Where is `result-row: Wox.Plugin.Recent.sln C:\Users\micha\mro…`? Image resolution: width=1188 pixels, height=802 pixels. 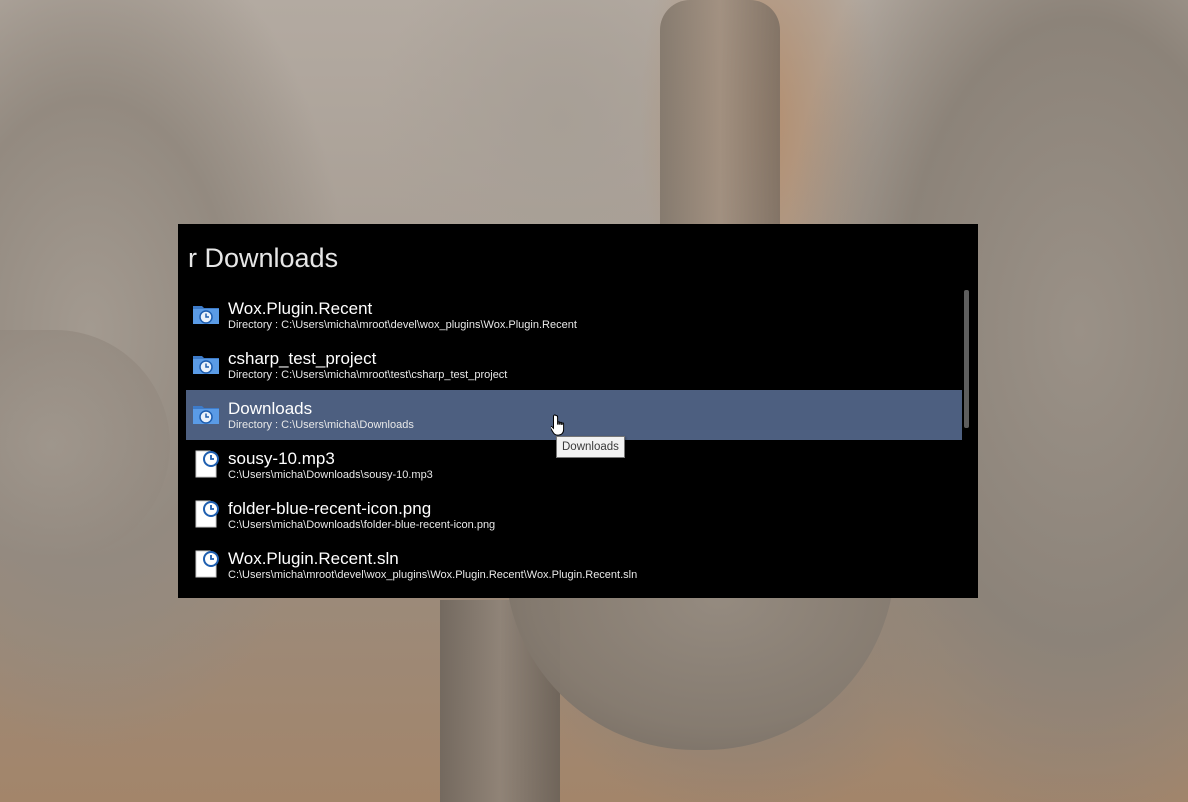 result-row: Wox.Plugin.Recent.sln C:\Users\micha\mro… is located at coordinates (574, 565).